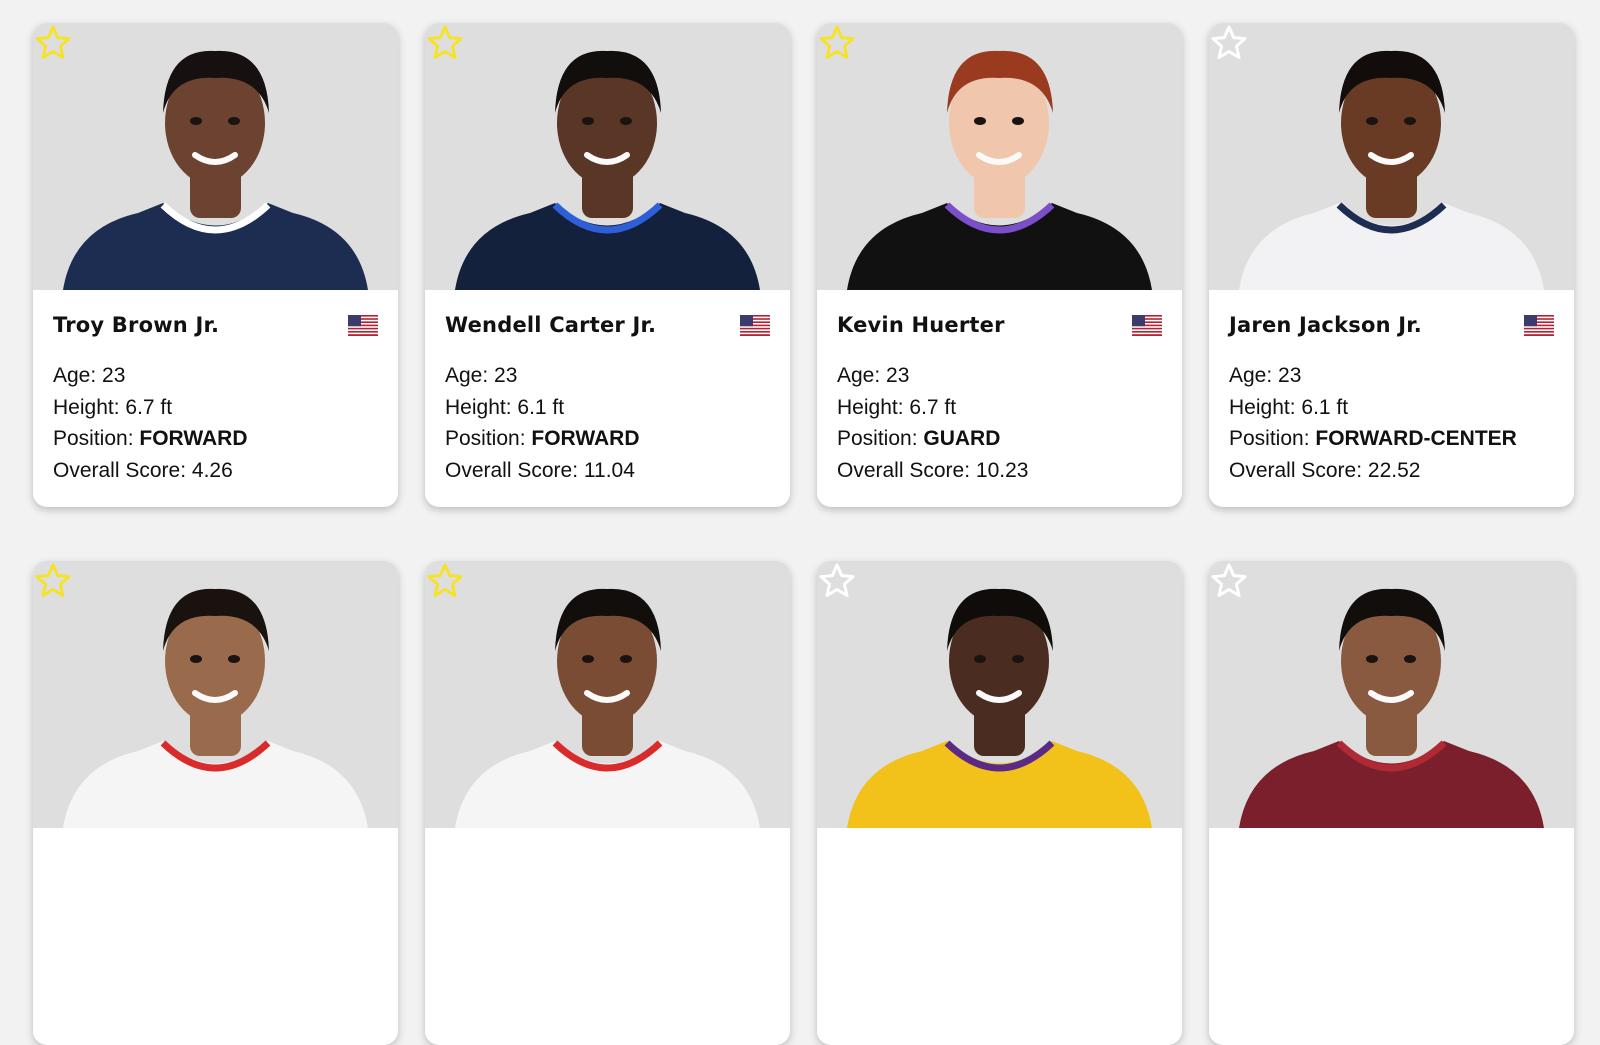 This screenshot has height=1045, width=1600. What do you see at coordinates (919, 438) in the screenshot?
I see `player-position: Position: GUARD` at bounding box center [919, 438].